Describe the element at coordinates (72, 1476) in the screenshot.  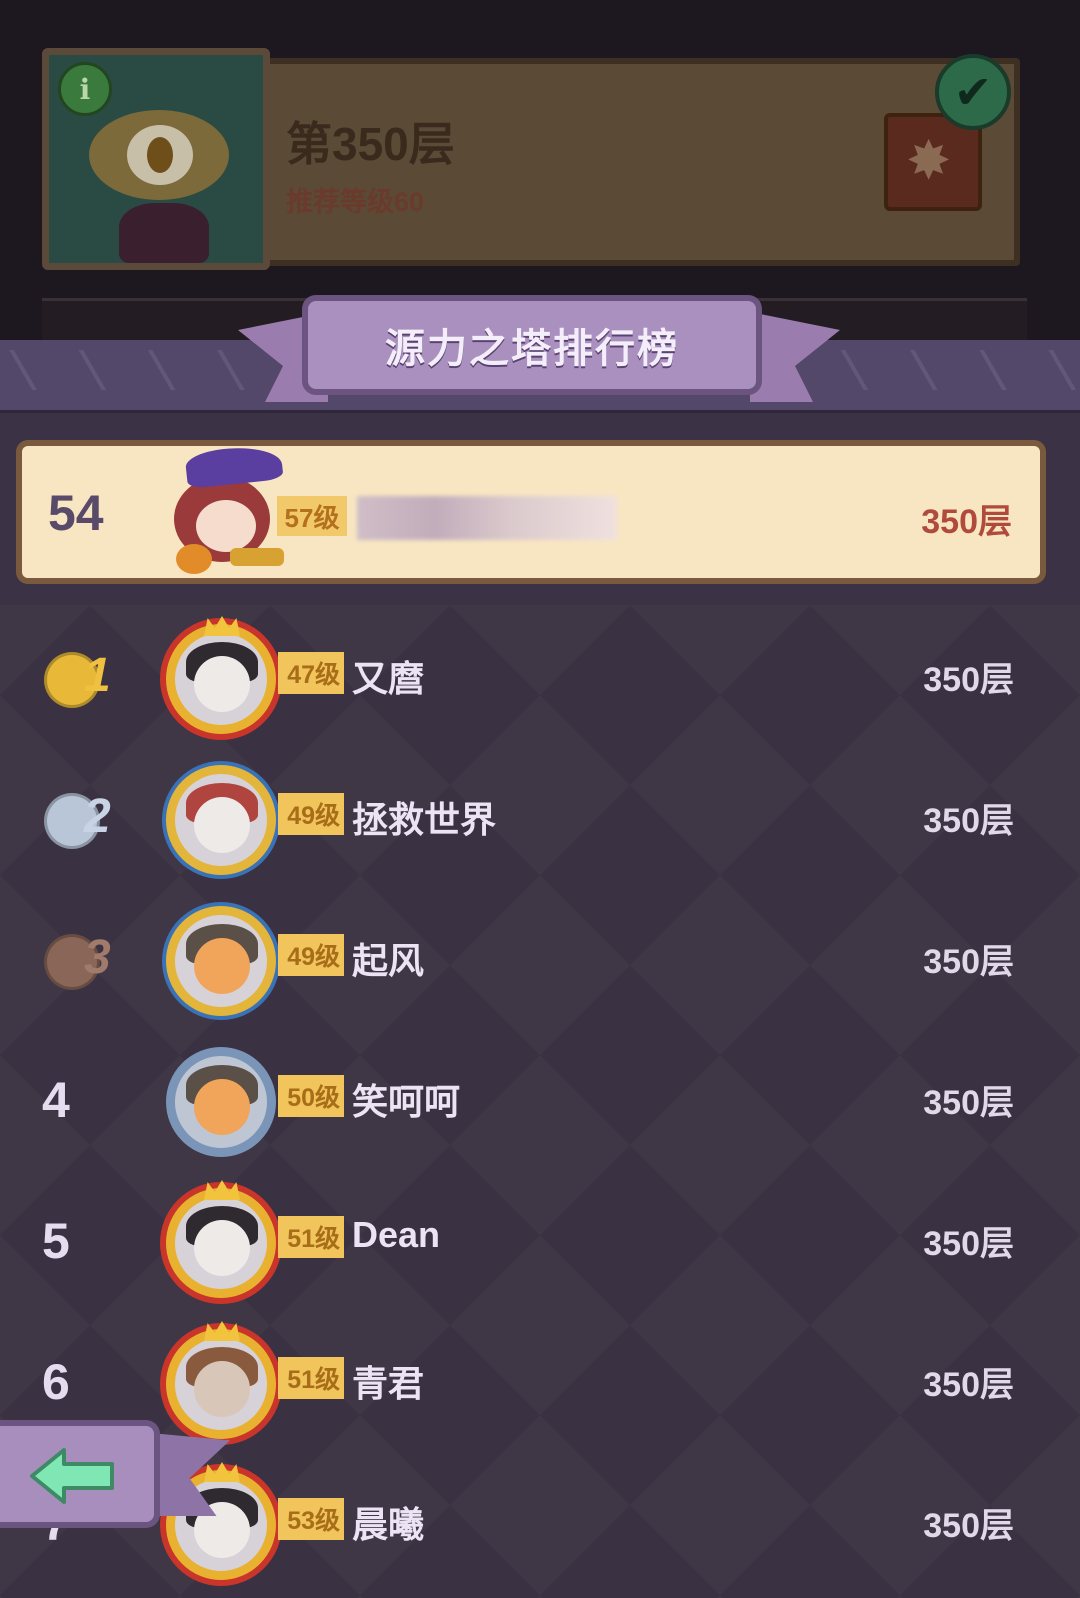
I see `back-arrow-icon` at that location.